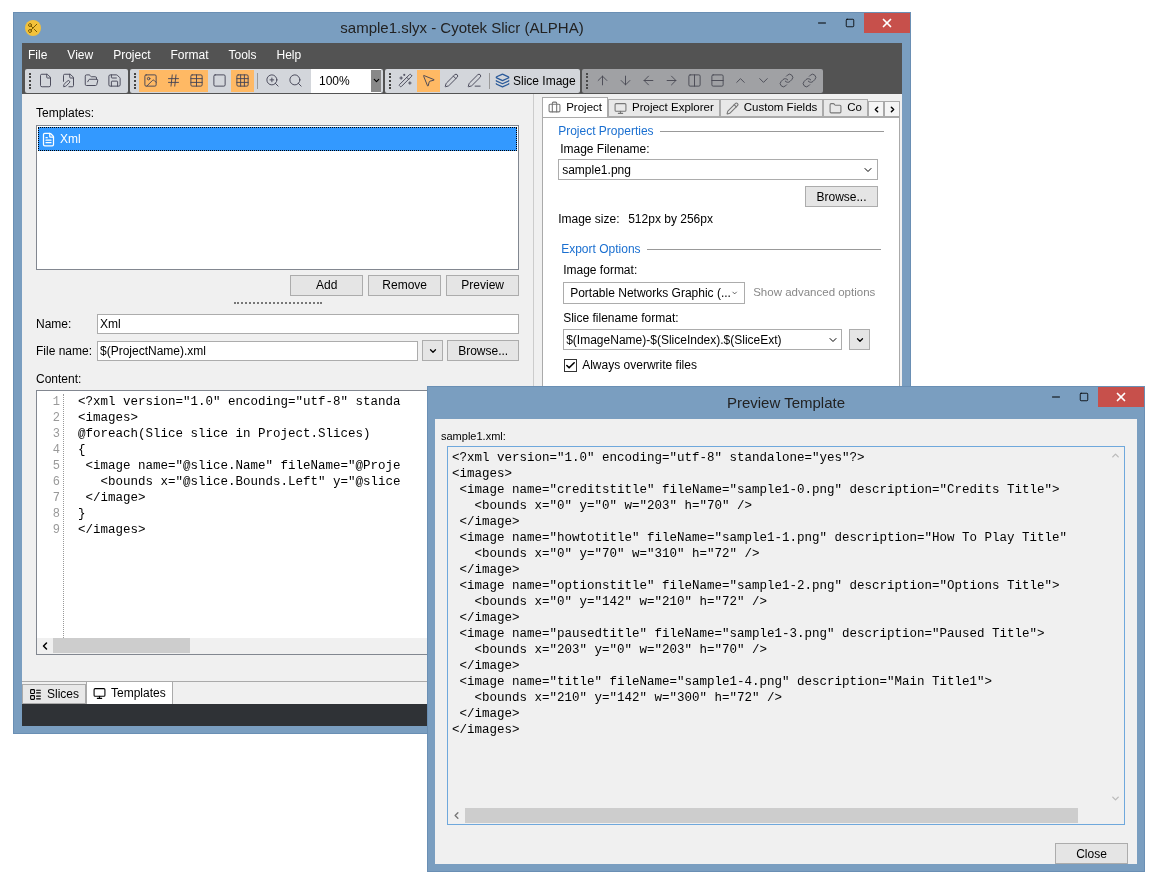 Image resolution: width=1155 pixels, height=892 pixels. I want to click on bottom-tab: Slices, so click(54, 694).